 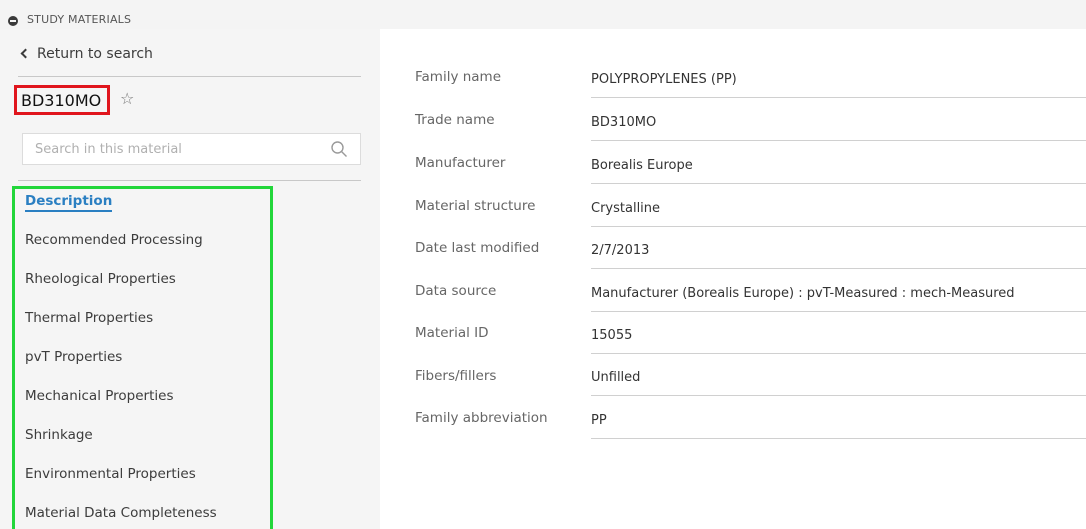 What do you see at coordinates (99, 396) in the screenshot?
I see `nav-mechanical-properties: Mechanical Properties` at bounding box center [99, 396].